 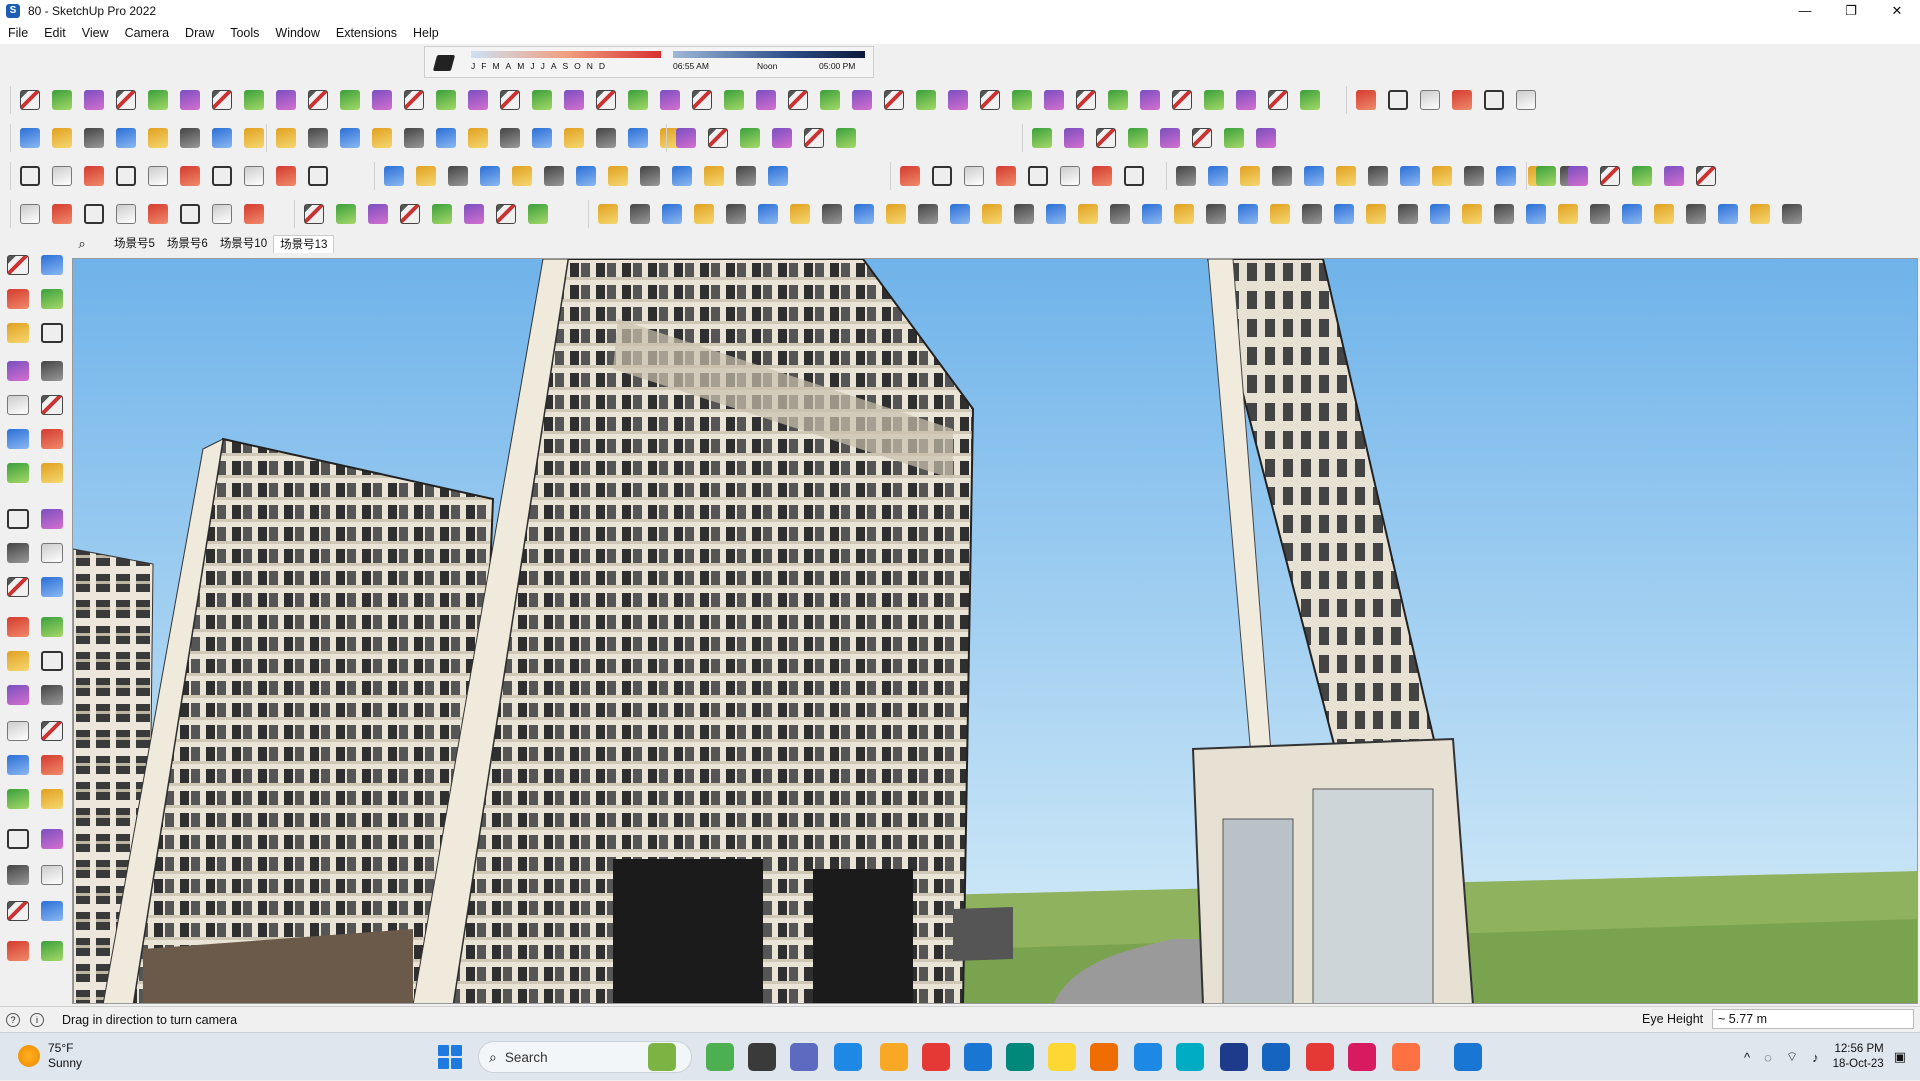 I want to click on close-button: ✕, so click(x=1897, y=11).